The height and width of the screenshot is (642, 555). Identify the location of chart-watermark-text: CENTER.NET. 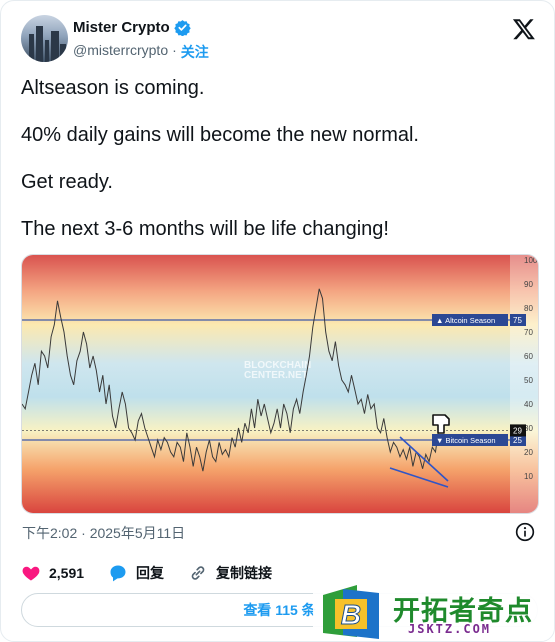
(276, 375).